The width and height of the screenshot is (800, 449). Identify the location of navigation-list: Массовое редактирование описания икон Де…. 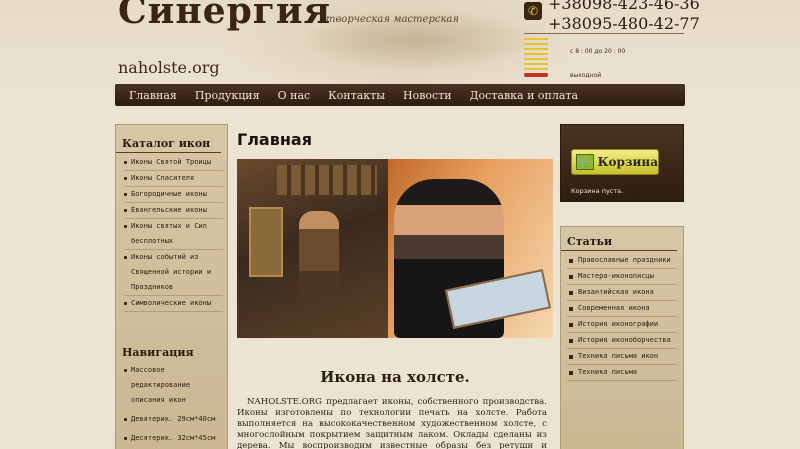
(171, 405).